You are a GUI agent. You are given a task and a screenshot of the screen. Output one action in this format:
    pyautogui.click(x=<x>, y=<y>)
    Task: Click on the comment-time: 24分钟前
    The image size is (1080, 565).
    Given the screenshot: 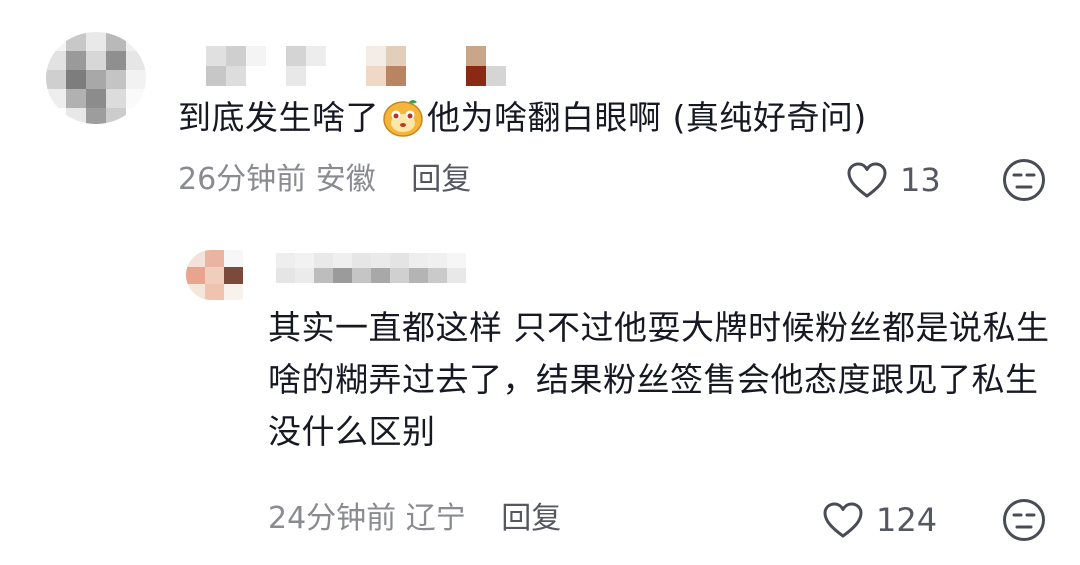 What is the action you would take?
    pyautogui.click(x=332, y=518)
    